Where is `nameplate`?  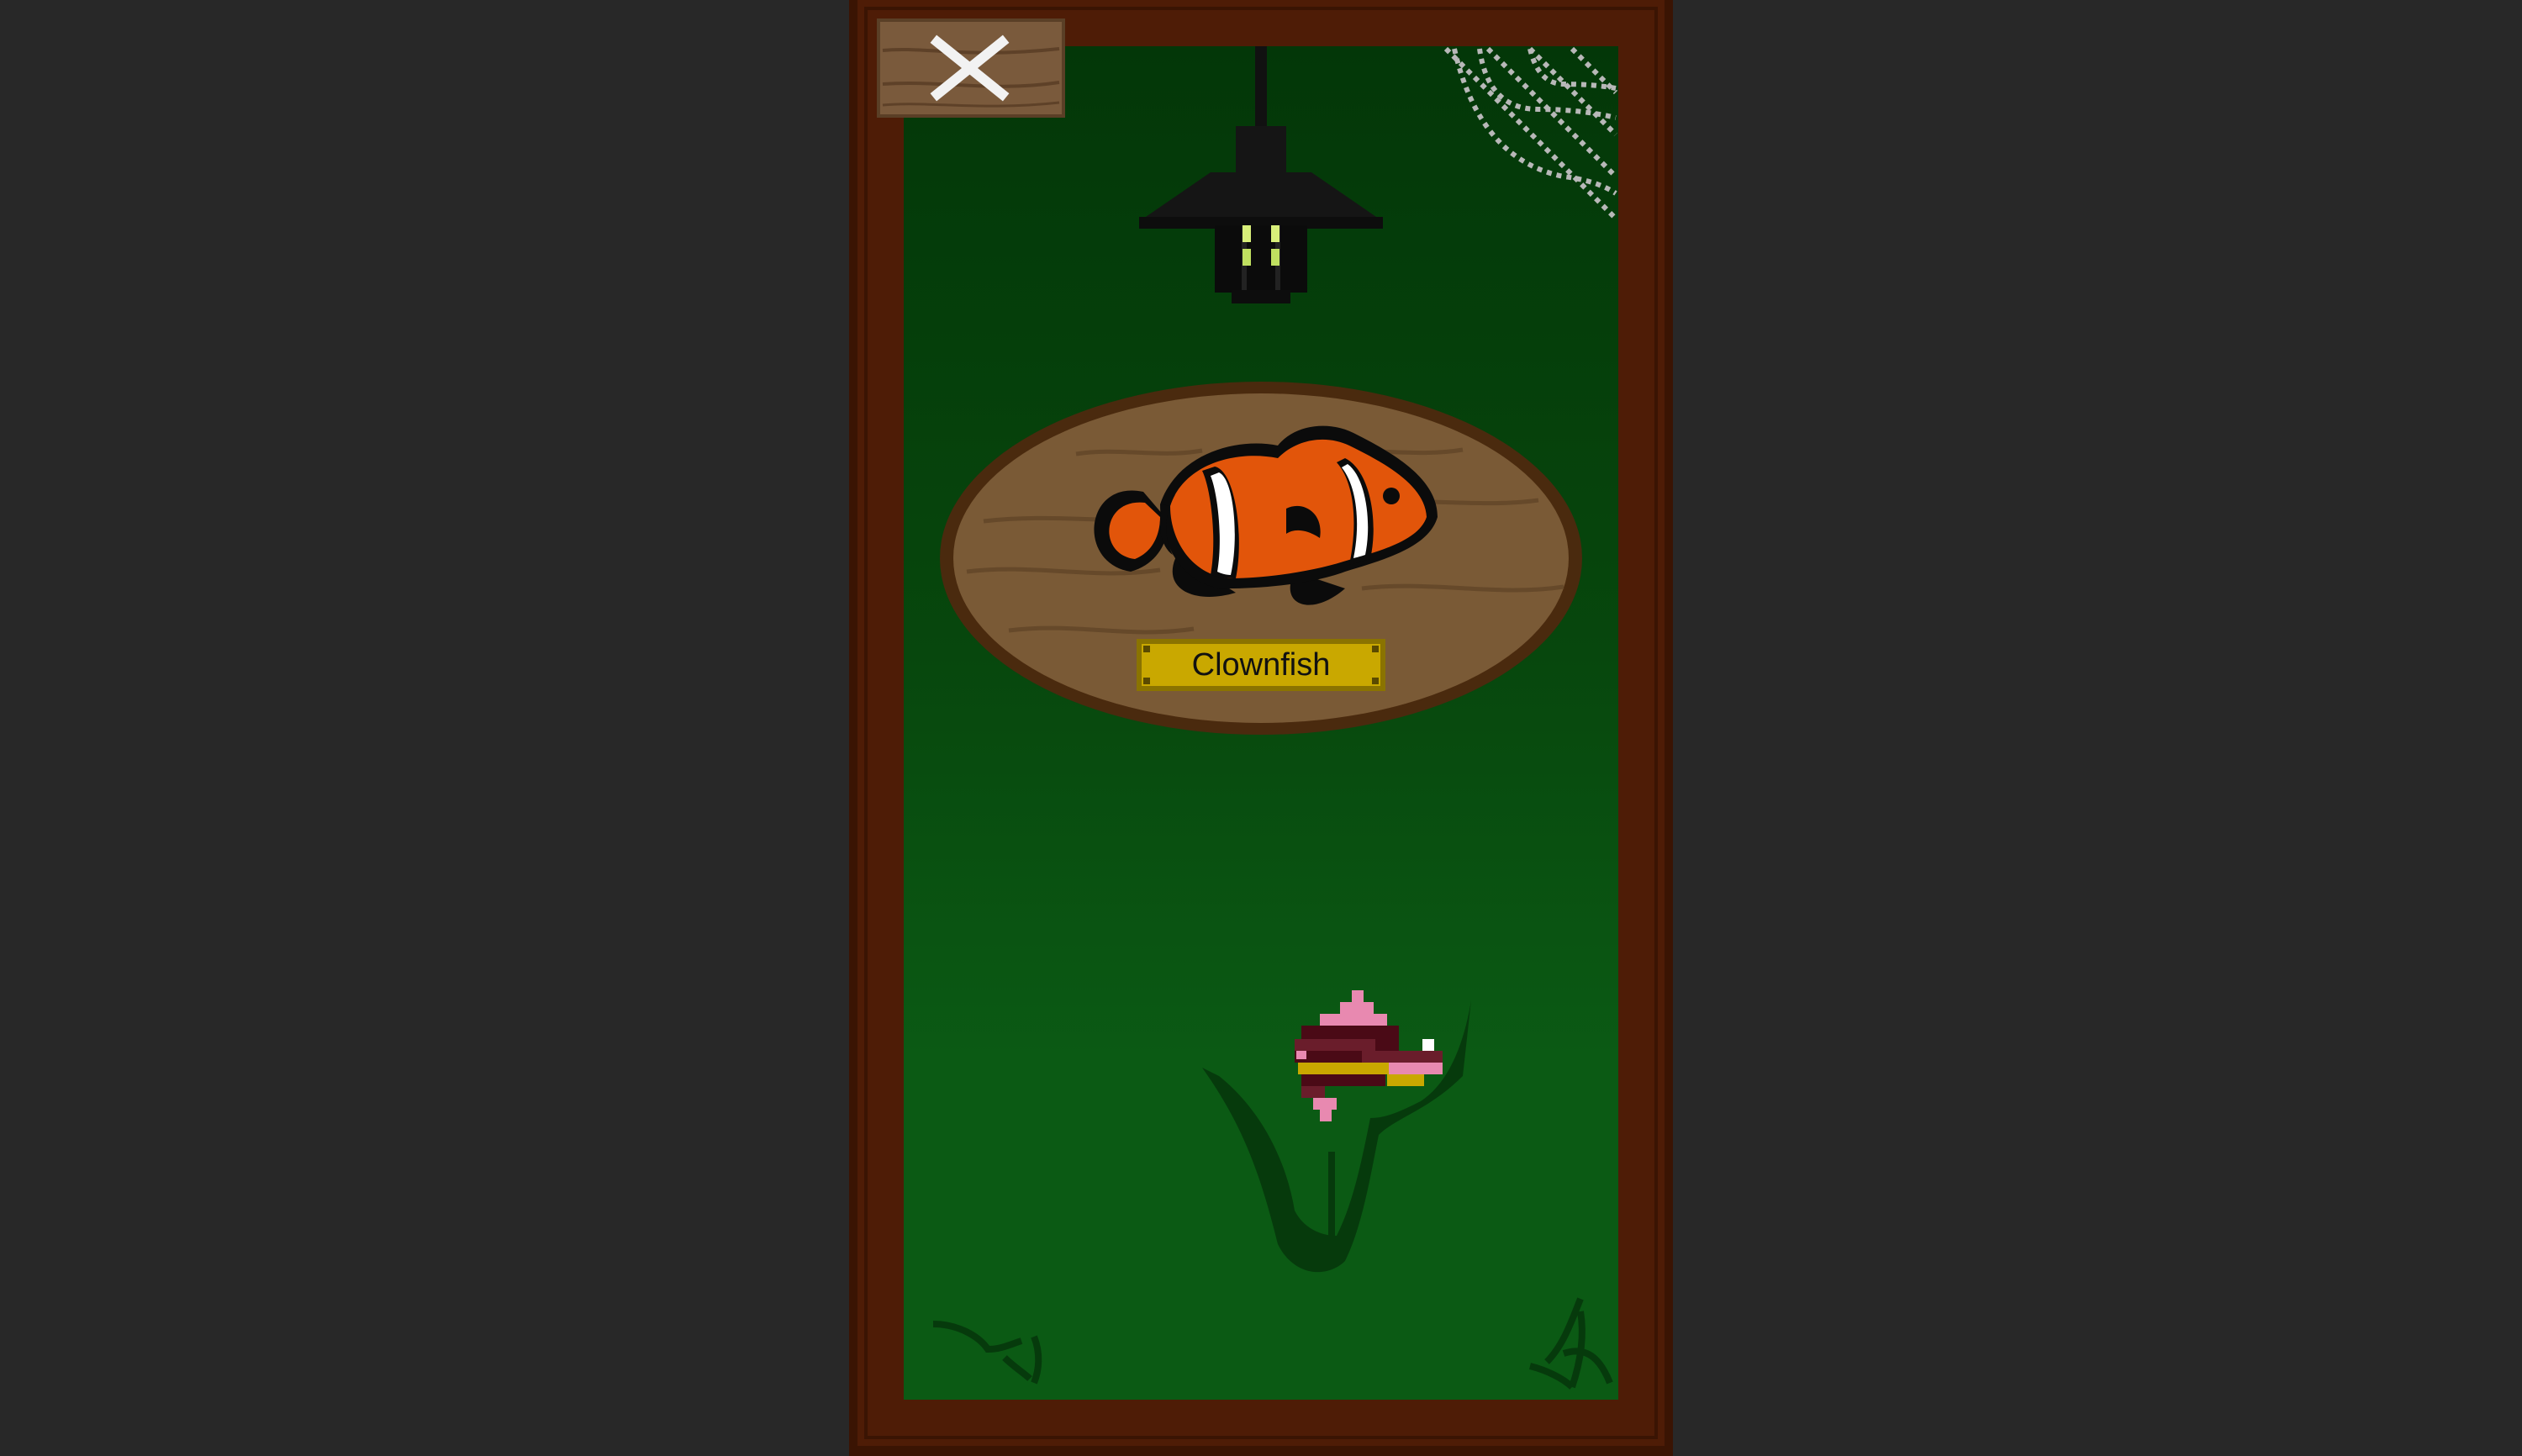 nameplate is located at coordinates (1261, 665).